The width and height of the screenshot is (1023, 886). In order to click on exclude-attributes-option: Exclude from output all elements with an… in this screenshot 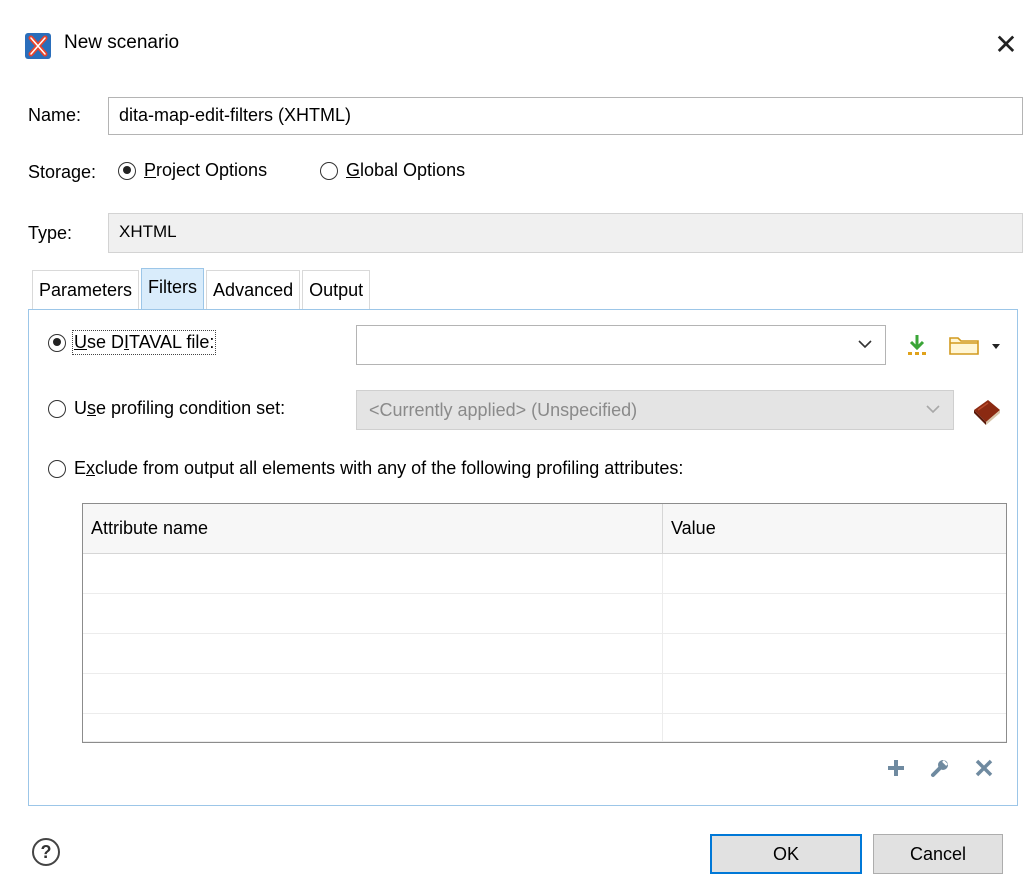, I will do `click(365, 468)`.